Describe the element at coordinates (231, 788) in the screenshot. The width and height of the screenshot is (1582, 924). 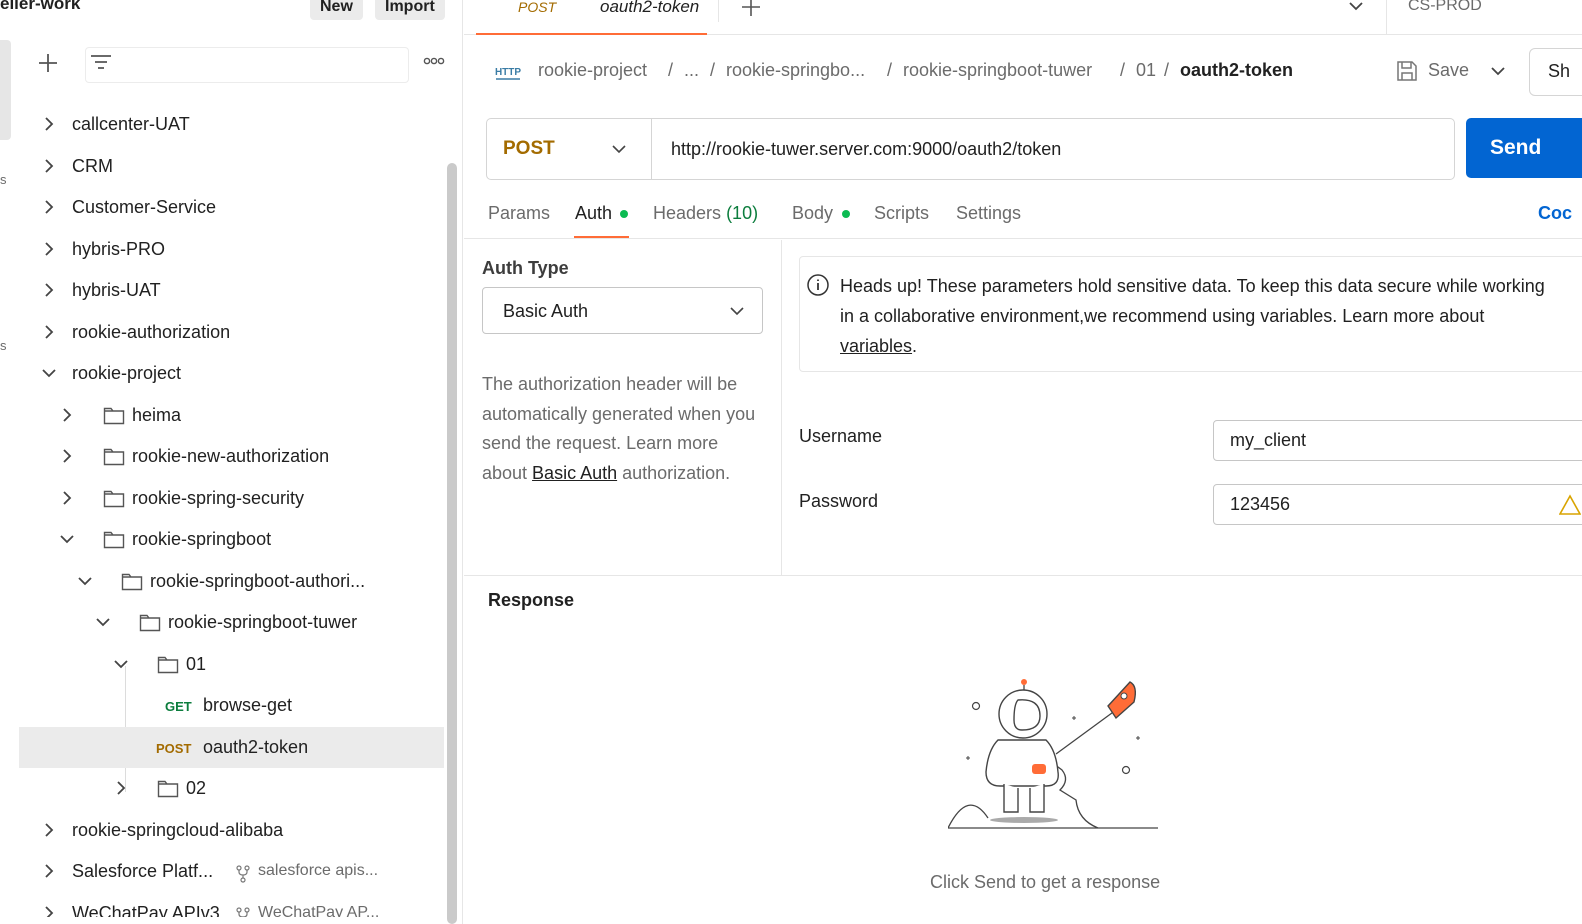
I see `tree-item-folder: 02` at that location.